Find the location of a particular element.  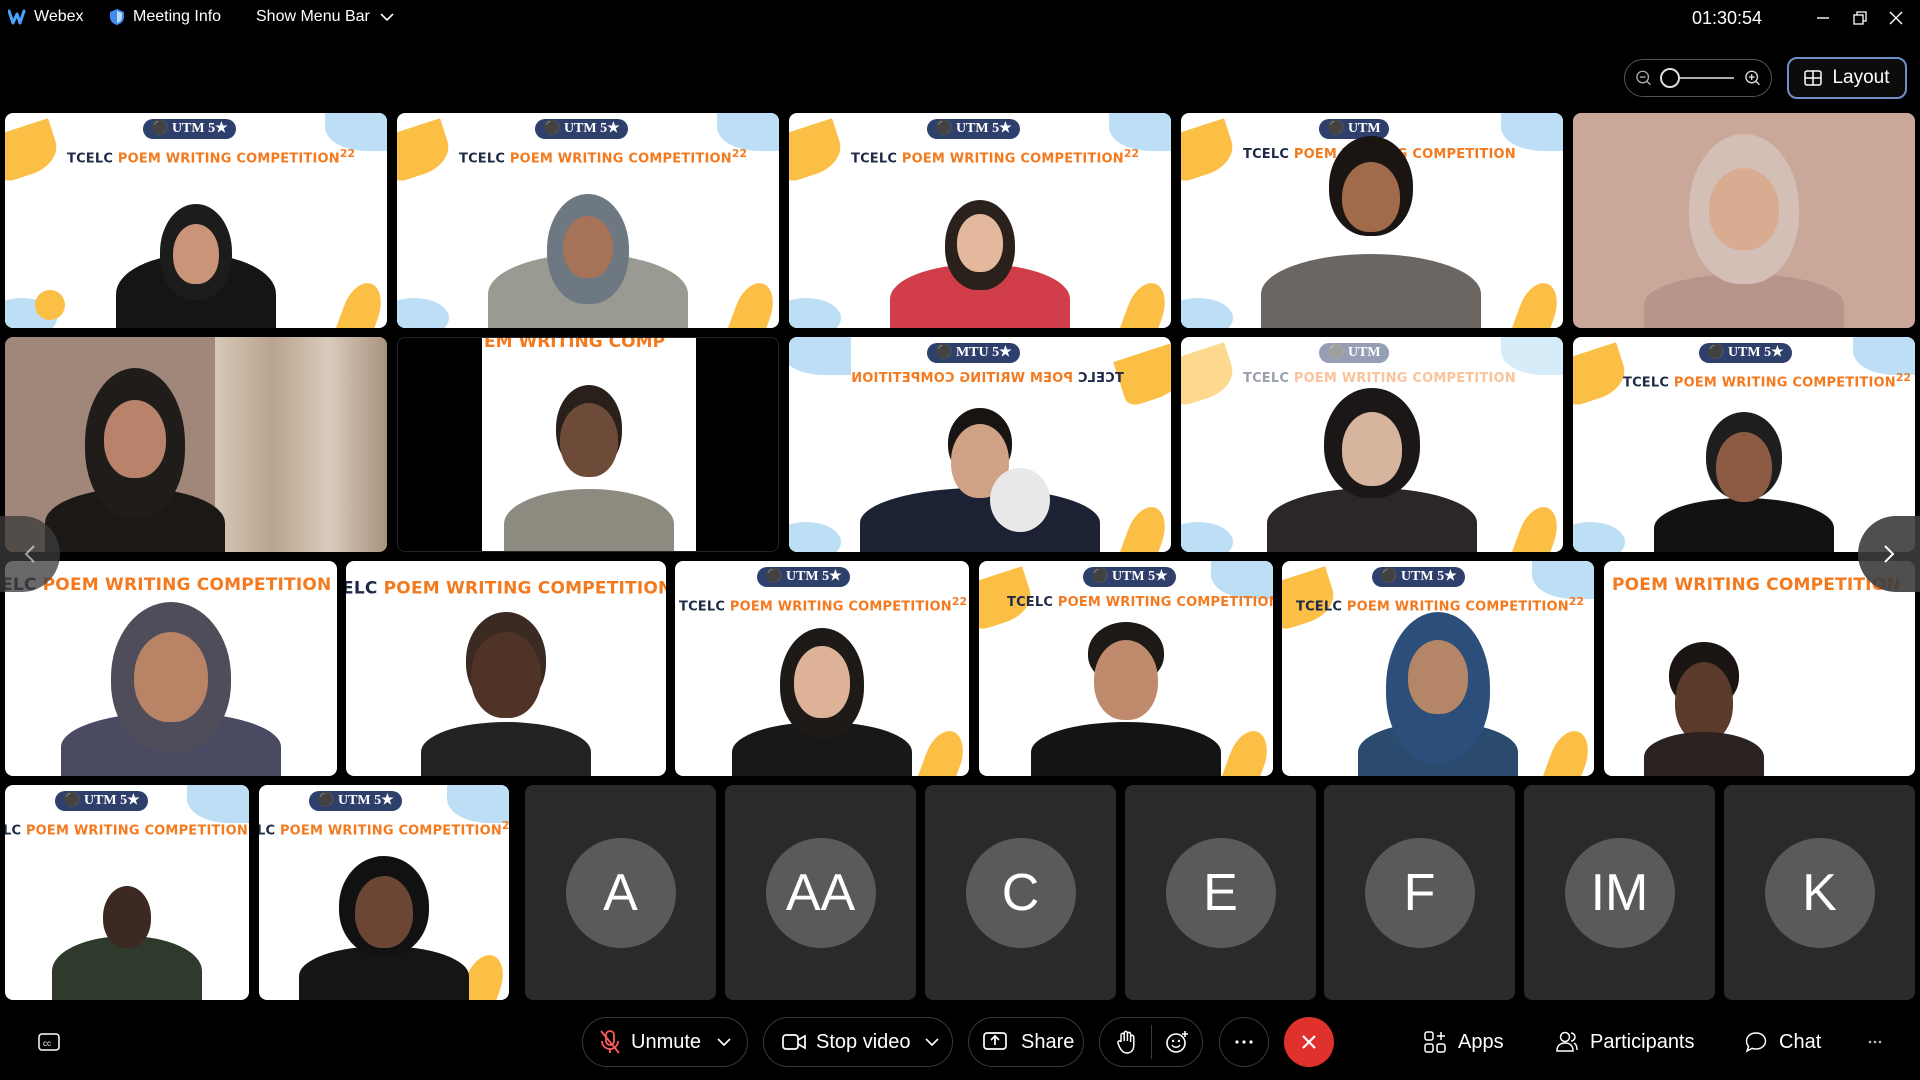

end-call-button is located at coordinates (1309, 1042).